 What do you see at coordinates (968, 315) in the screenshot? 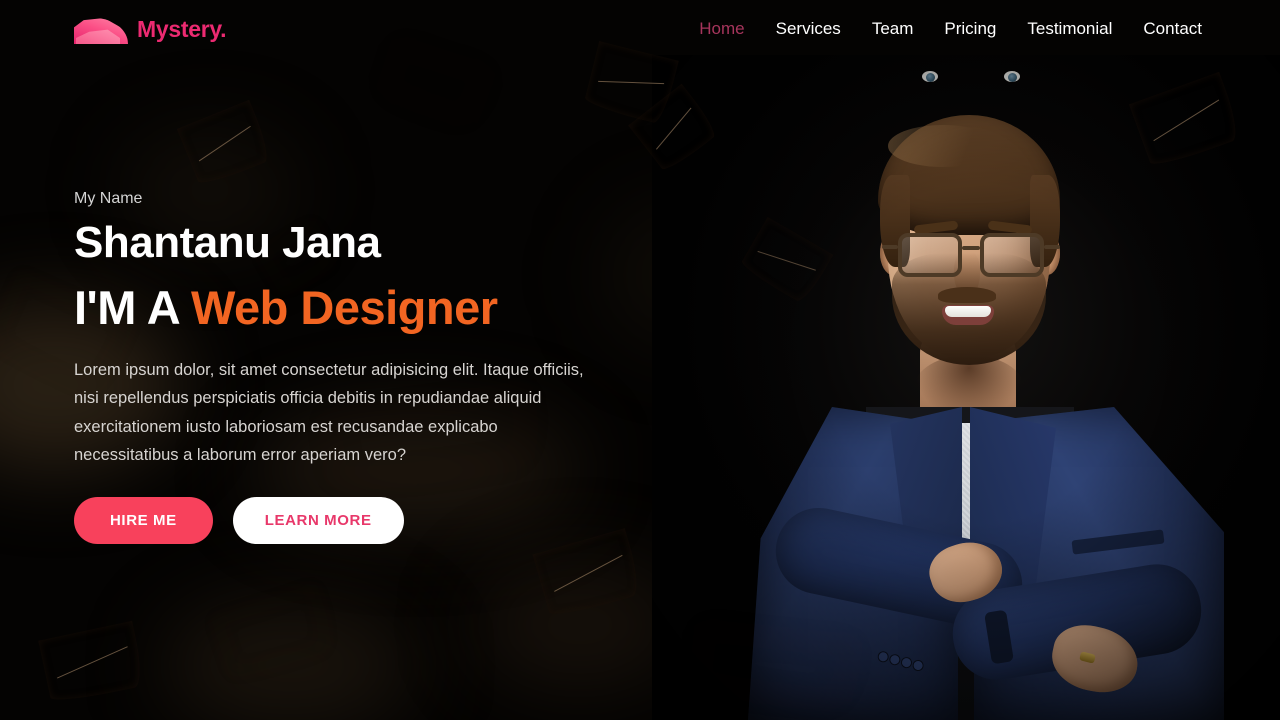
I see `mouth` at bounding box center [968, 315].